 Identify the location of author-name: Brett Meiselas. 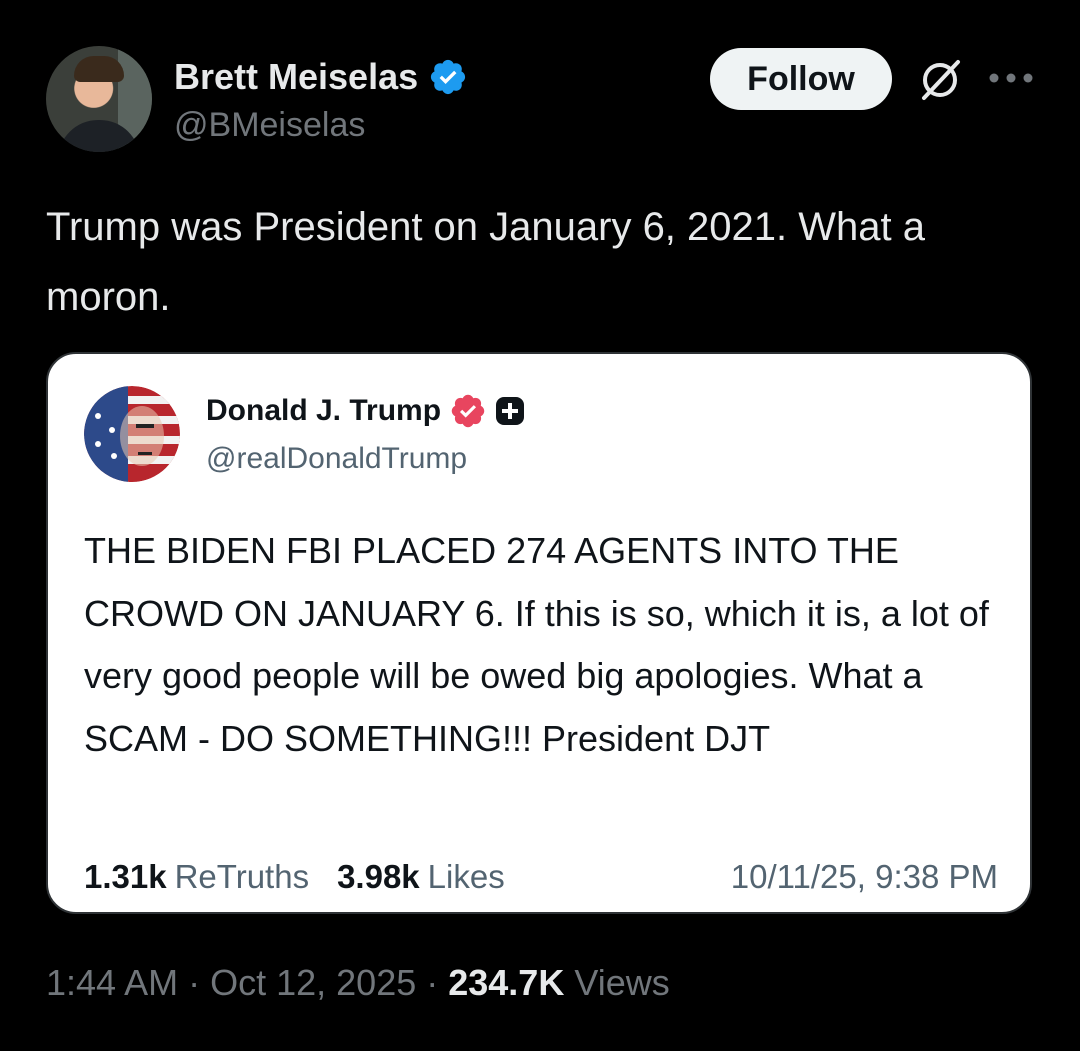
(296, 77).